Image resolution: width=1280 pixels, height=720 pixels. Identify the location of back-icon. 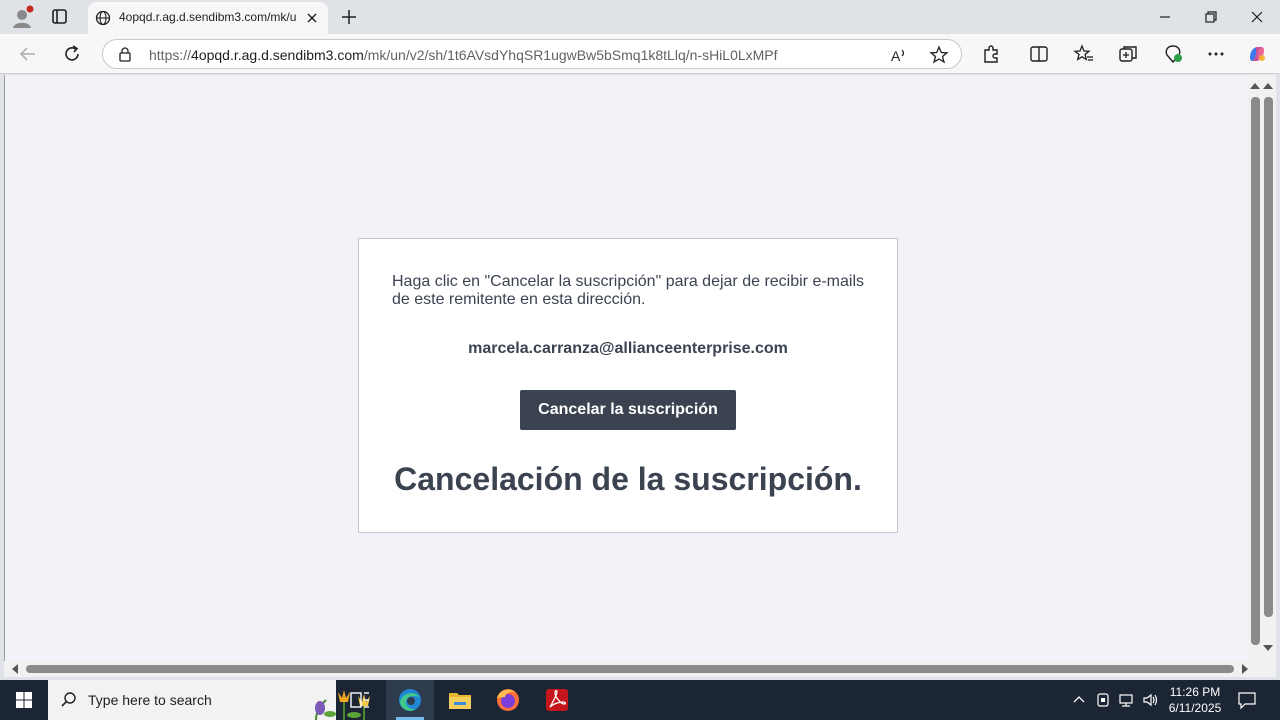
(28, 54).